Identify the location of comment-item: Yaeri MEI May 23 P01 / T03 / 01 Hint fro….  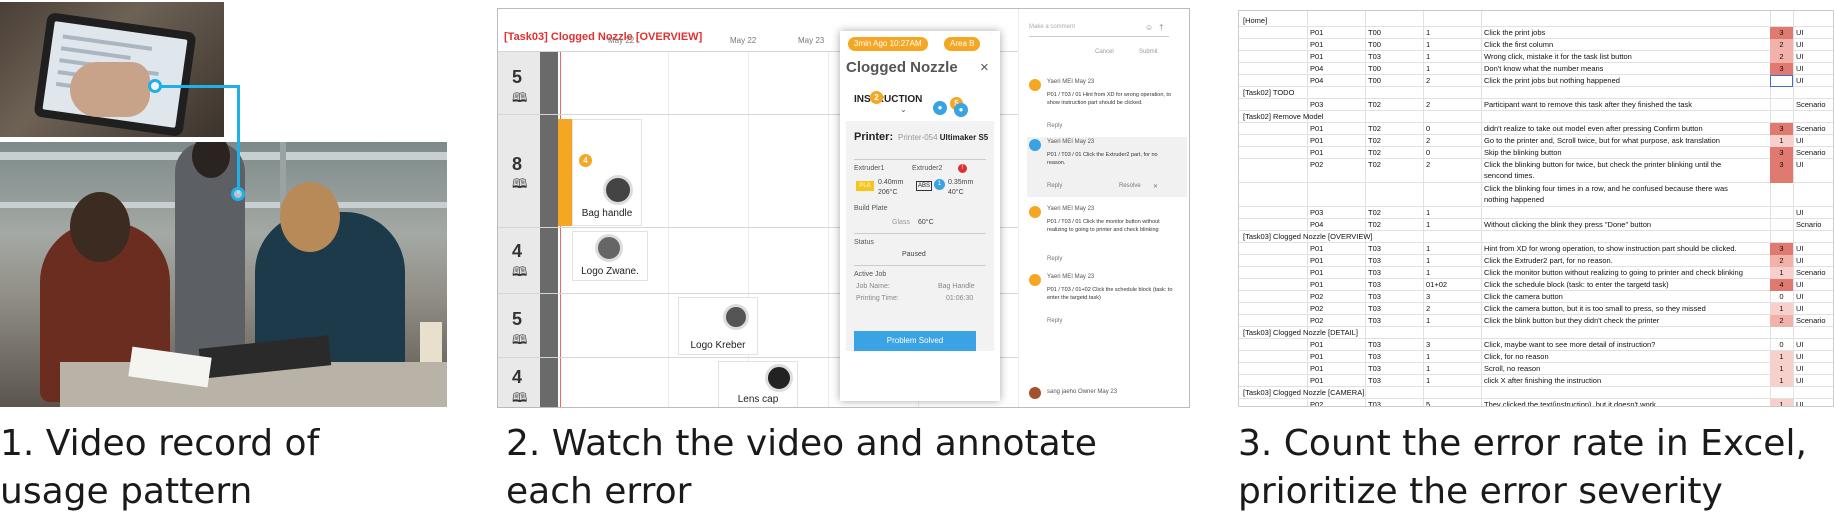
(1107, 107).